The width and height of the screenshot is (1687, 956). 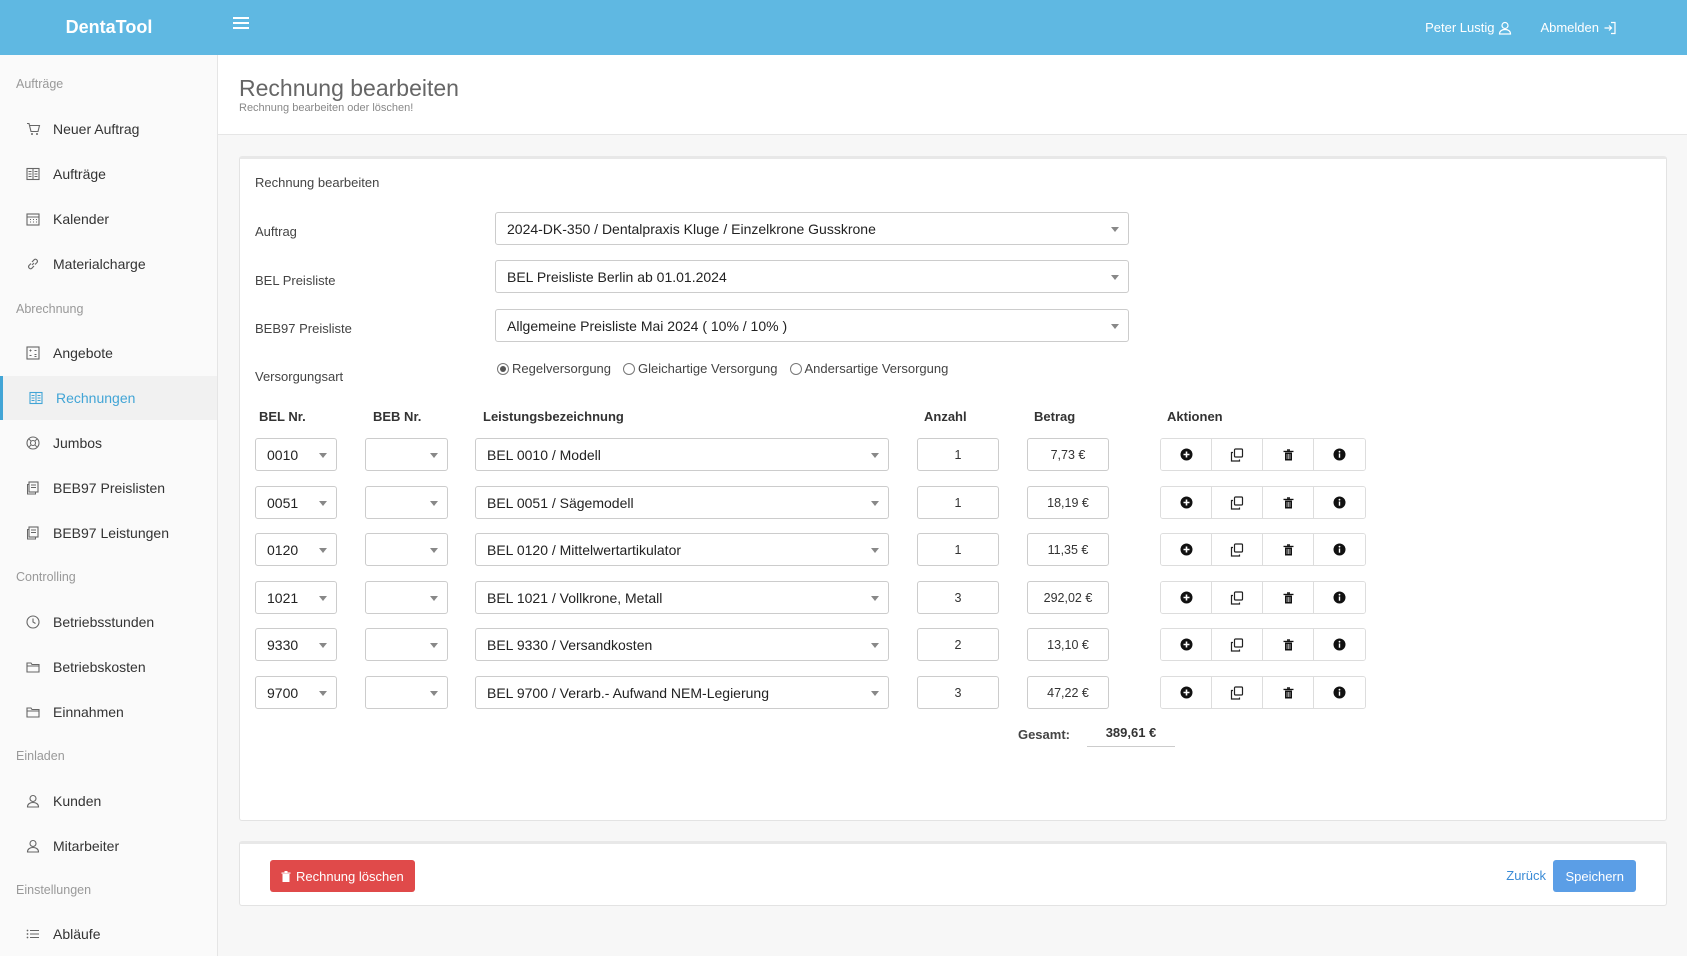 I want to click on bel-nr-select: 0051, so click(x=296, y=502).